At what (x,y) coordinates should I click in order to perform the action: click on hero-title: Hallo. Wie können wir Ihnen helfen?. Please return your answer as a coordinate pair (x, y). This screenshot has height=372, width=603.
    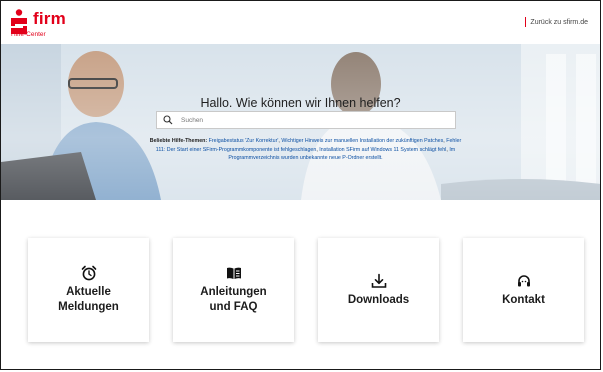
    Looking at the image, I should click on (300, 103).